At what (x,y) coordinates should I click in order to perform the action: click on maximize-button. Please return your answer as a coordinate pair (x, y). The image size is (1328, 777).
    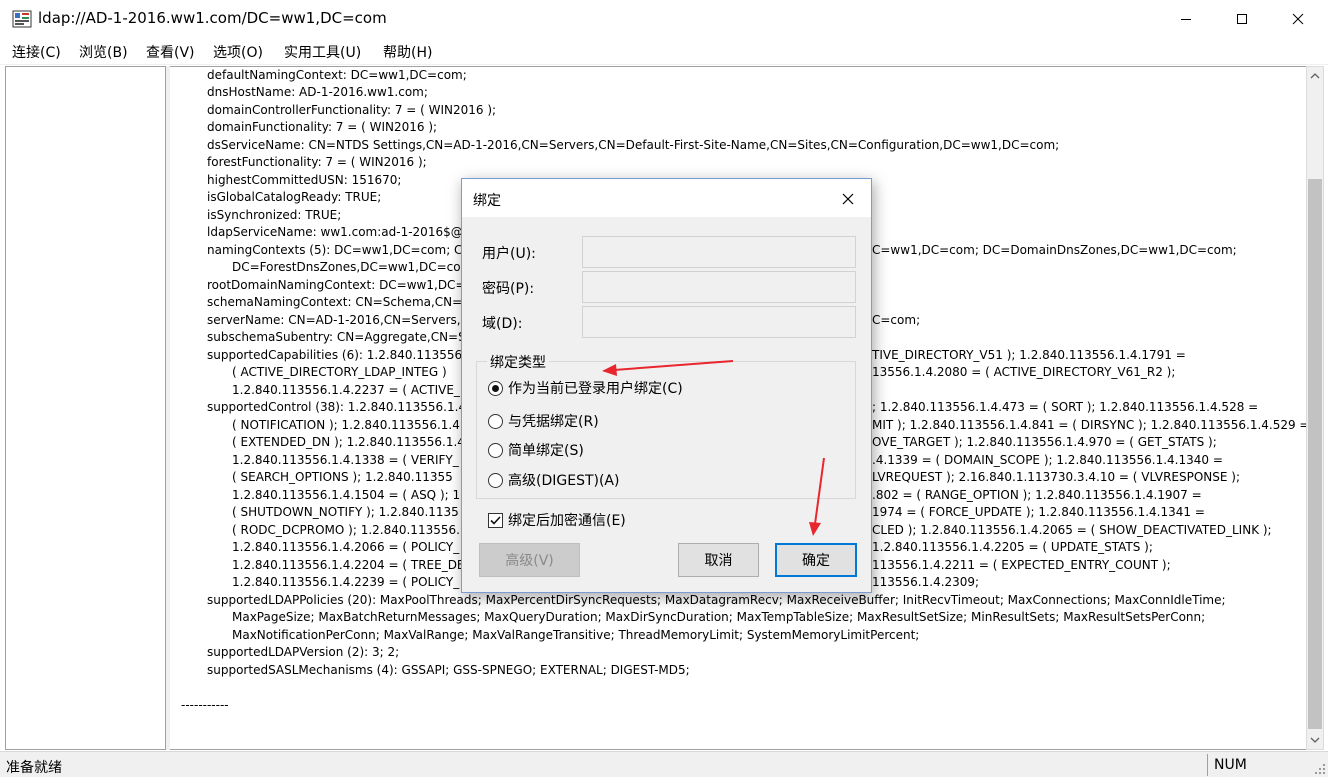
    Looking at the image, I should click on (1242, 19).